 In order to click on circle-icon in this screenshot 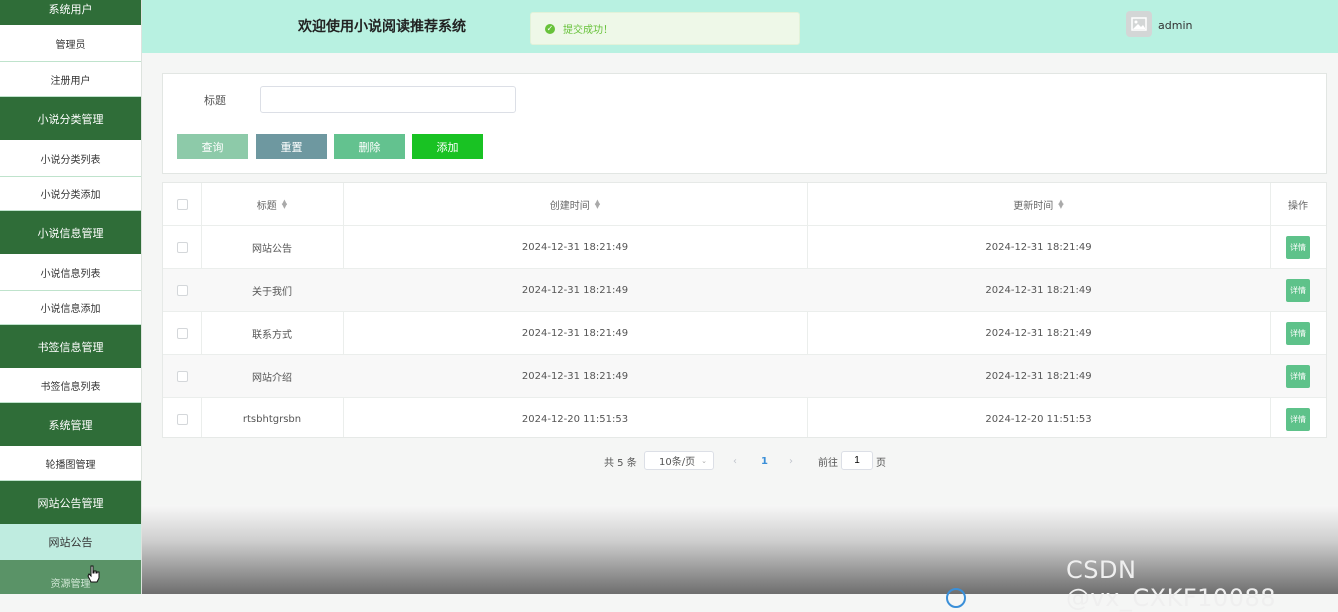, I will do `click(956, 598)`.